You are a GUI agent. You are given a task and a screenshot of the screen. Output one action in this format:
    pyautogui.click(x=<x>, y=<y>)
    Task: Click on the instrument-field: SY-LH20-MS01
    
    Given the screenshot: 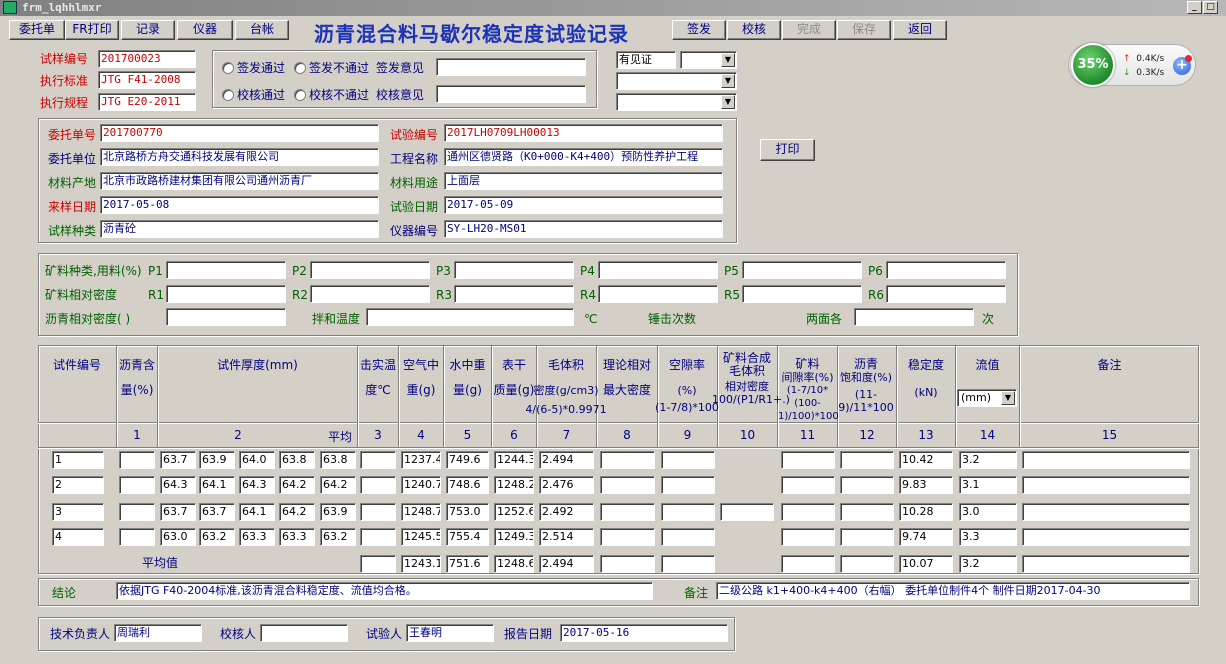 What is the action you would take?
    pyautogui.click(x=583, y=229)
    